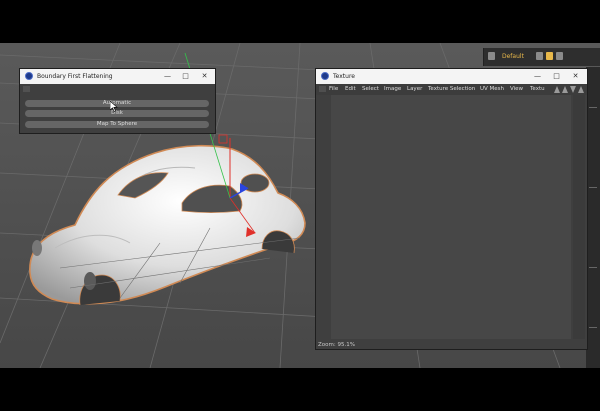 The width and height of the screenshot is (600, 411). Describe the element at coordinates (492, 89) in the screenshot. I see `menu-uv-mesh: UV Mesh` at that location.